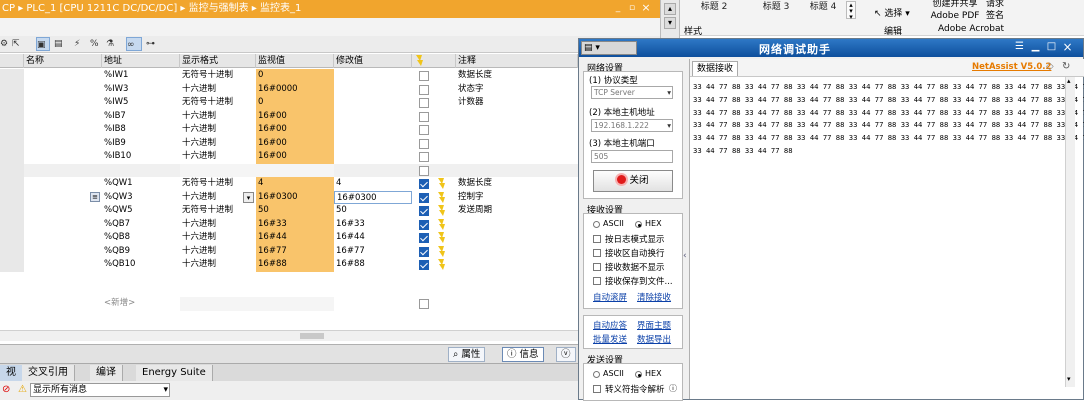  What do you see at coordinates (218, 61) in the screenshot?
I see `header-format: 显示格式` at bounding box center [218, 61].